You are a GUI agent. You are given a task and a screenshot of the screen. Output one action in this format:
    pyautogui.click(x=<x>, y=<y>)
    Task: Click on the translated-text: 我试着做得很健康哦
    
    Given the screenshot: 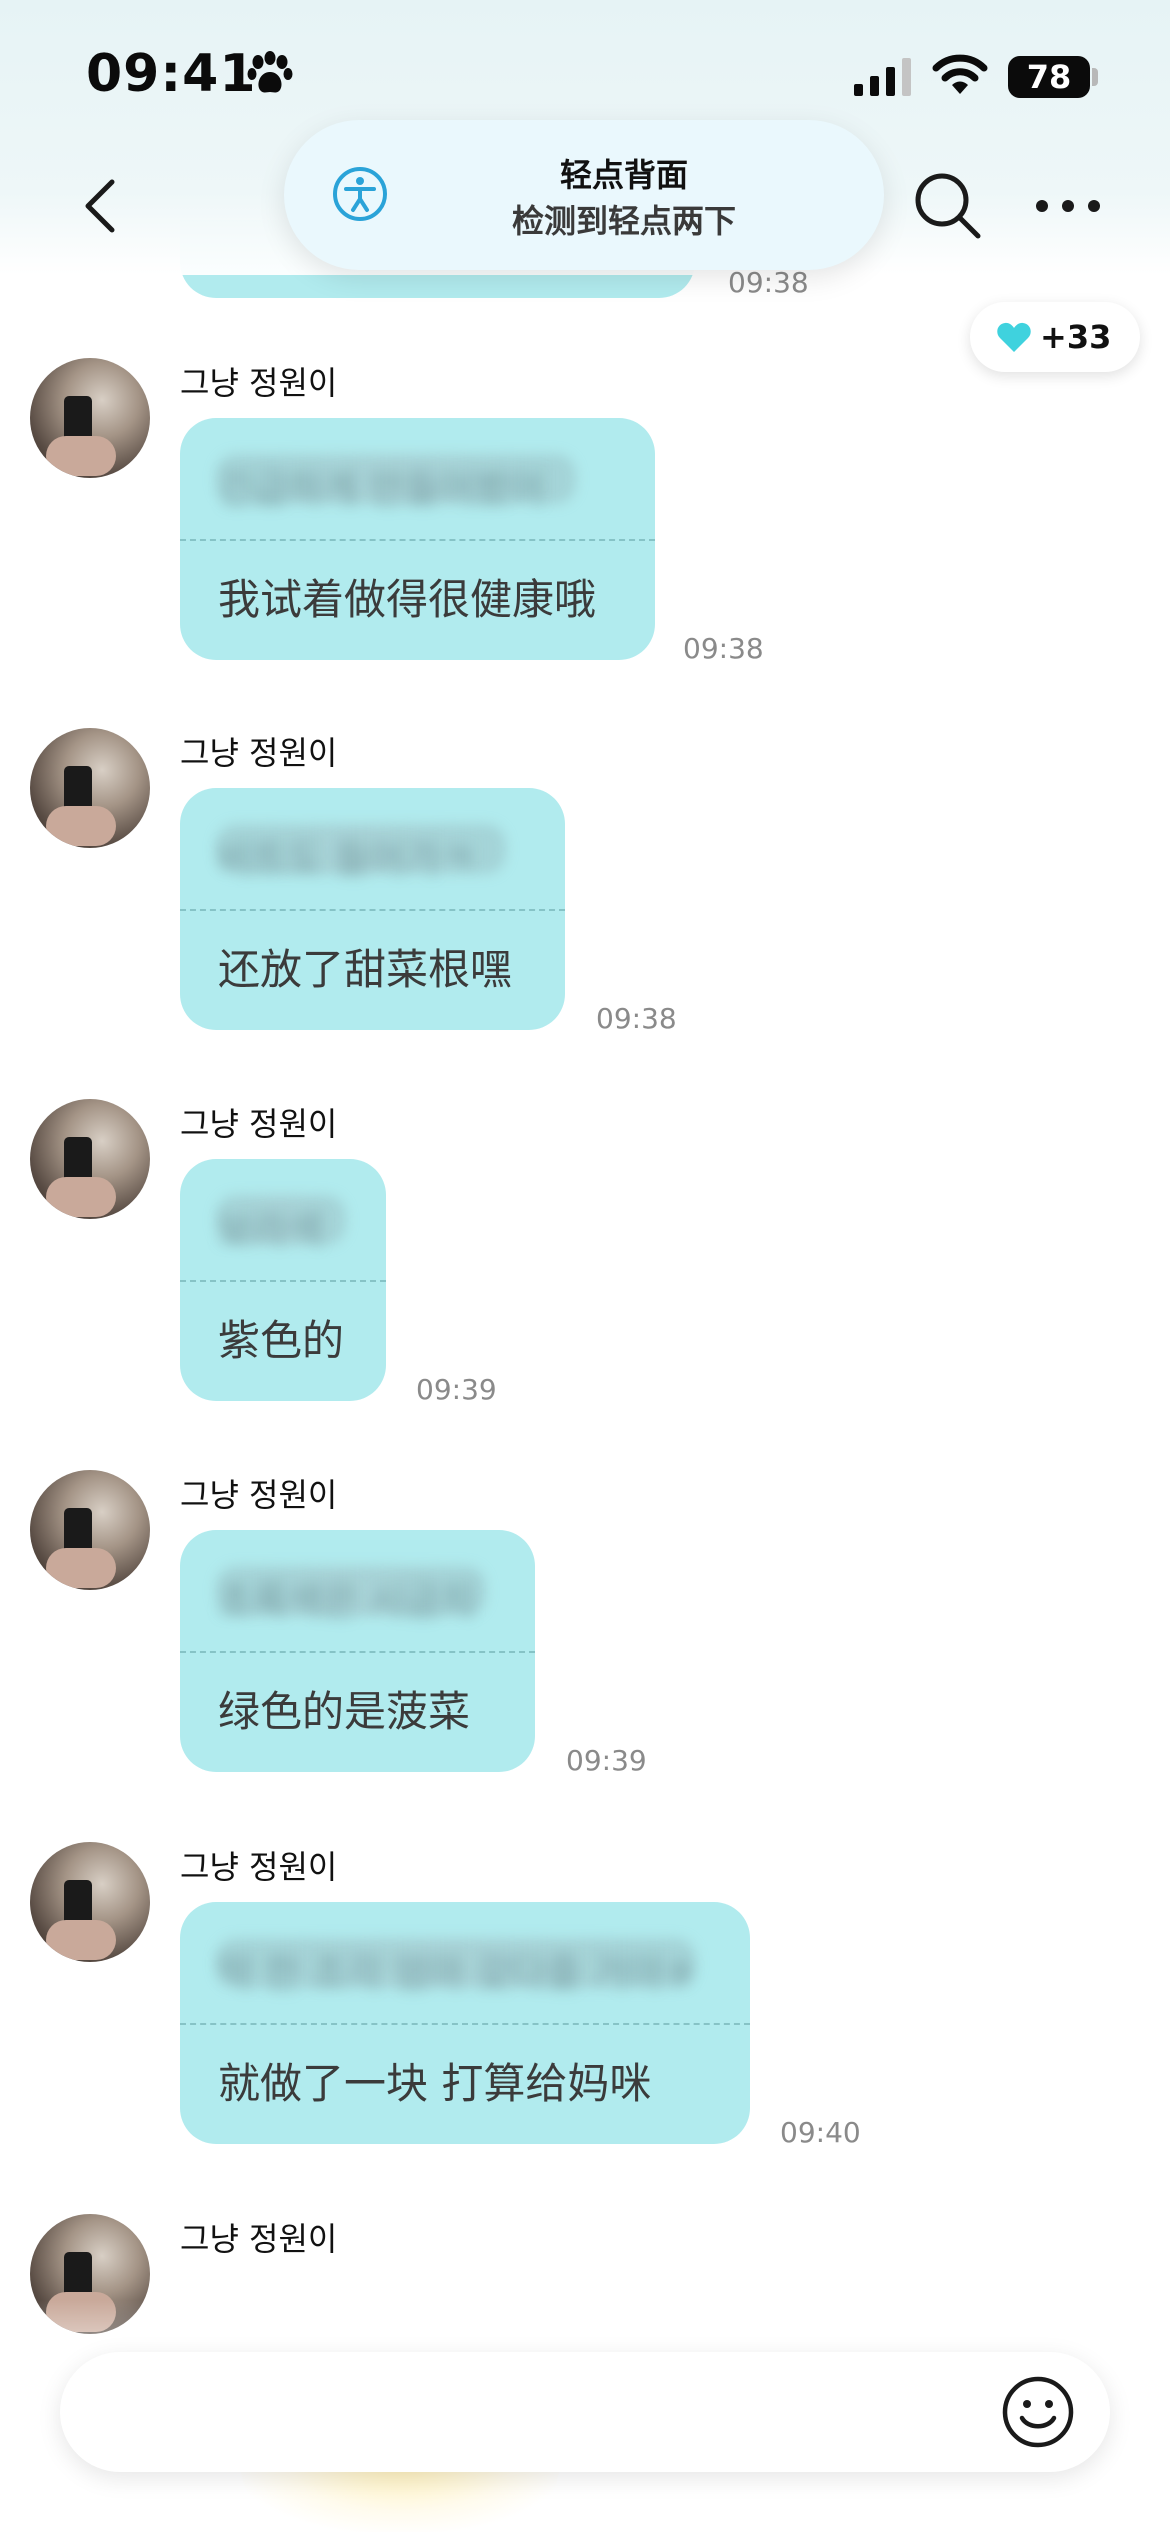 What is the action you would take?
    pyautogui.click(x=407, y=599)
    